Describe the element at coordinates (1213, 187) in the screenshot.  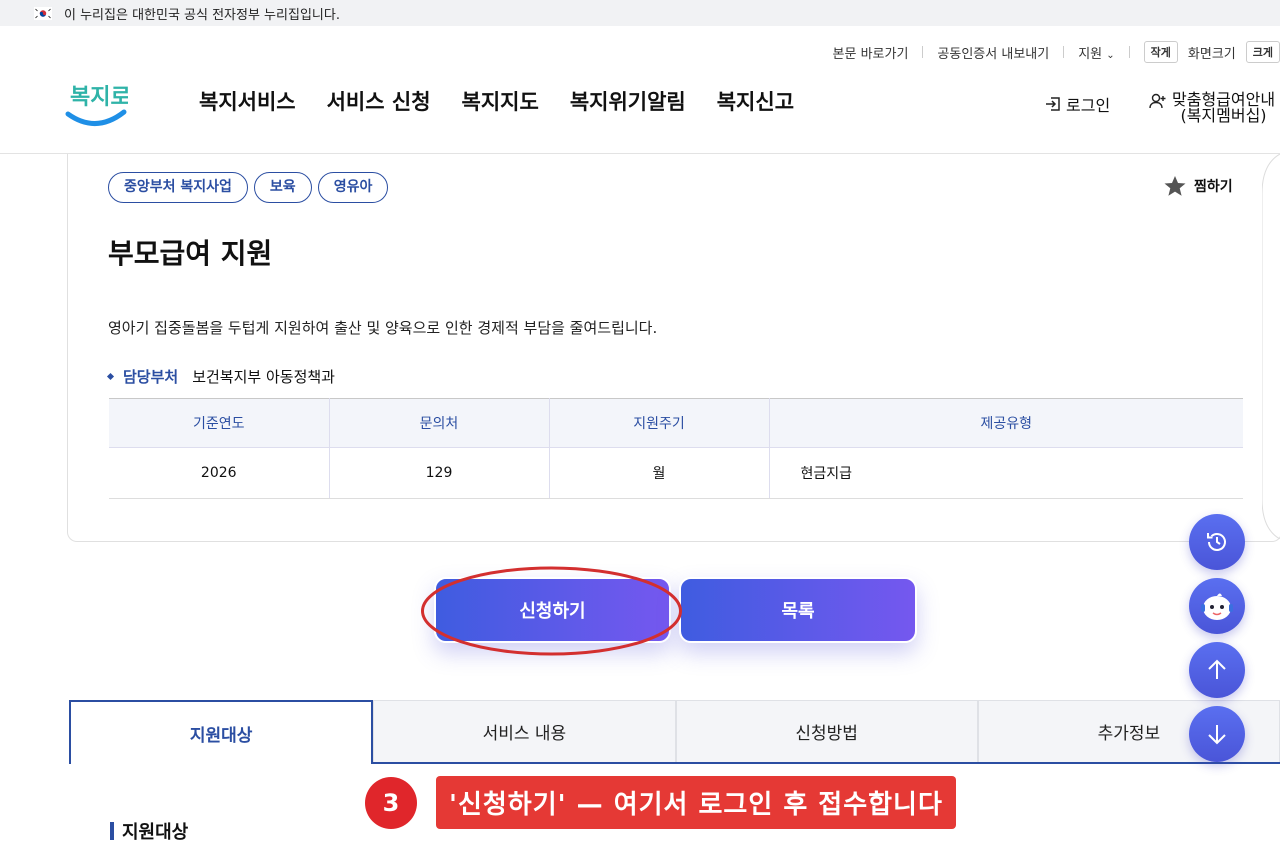
I see `favorite-label: 찜하기` at that location.